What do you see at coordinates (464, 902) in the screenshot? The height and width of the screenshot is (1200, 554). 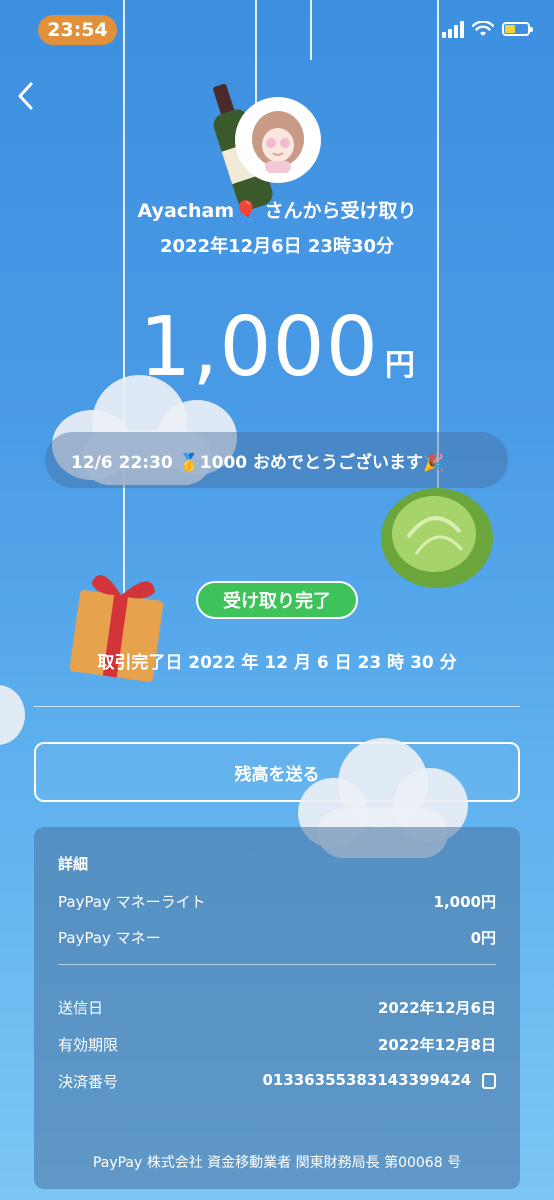 I see `detail-value: 1,000円` at bounding box center [464, 902].